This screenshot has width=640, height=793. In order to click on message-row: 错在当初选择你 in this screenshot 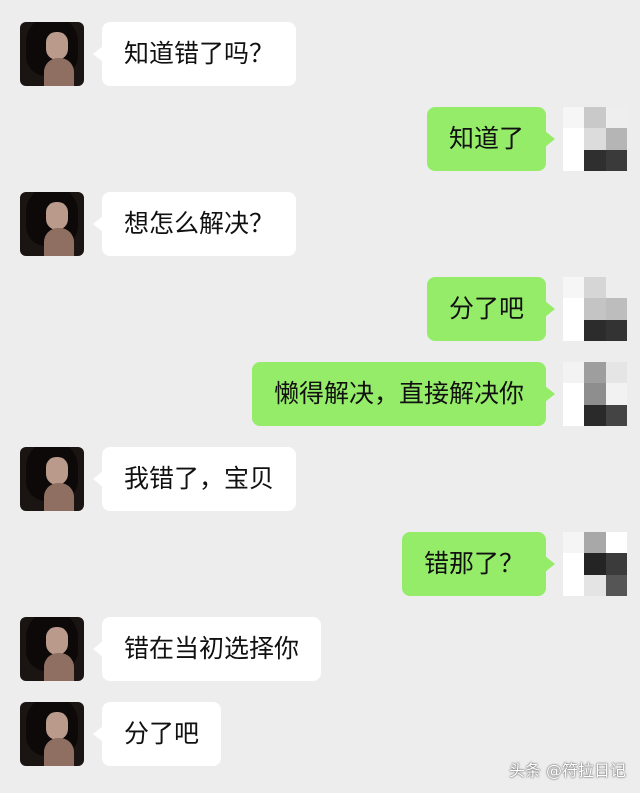, I will do `click(320, 650)`.